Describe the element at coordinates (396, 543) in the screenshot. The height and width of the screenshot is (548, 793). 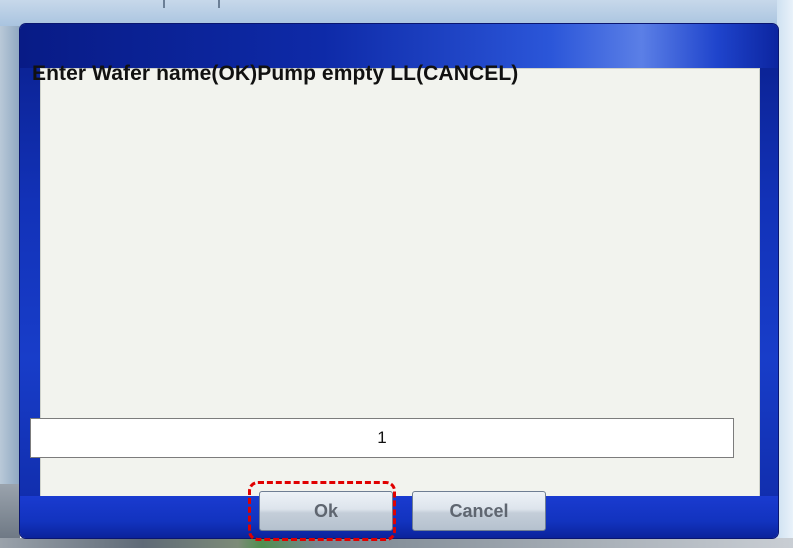
I see `taskbar-strip` at that location.